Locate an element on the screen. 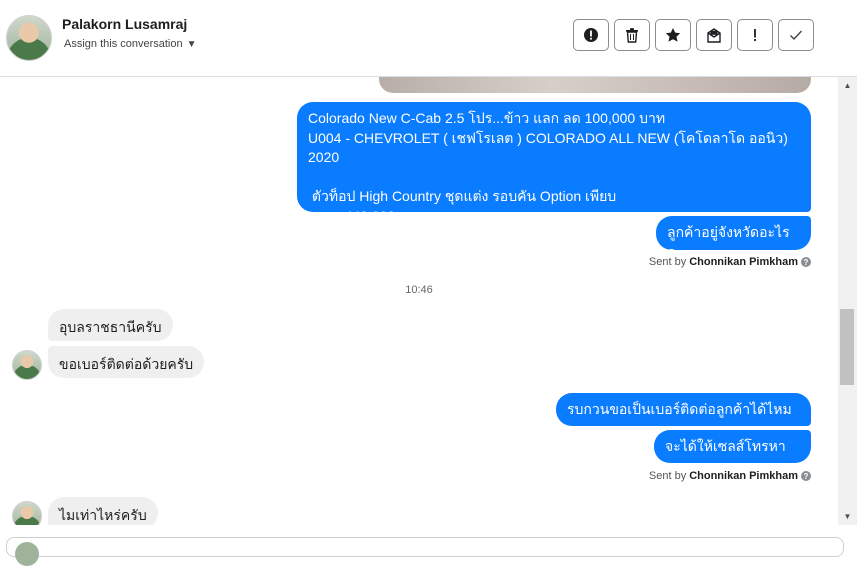 The image size is (857, 566). reply-province-message: อุบลราชธานีครับ is located at coordinates (110, 325).